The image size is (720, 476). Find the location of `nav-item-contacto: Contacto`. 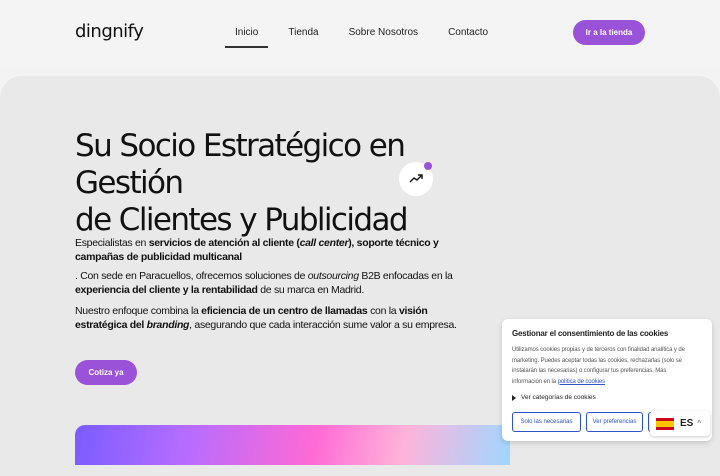

nav-item-contacto: Contacto is located at coordinates (468, 37).